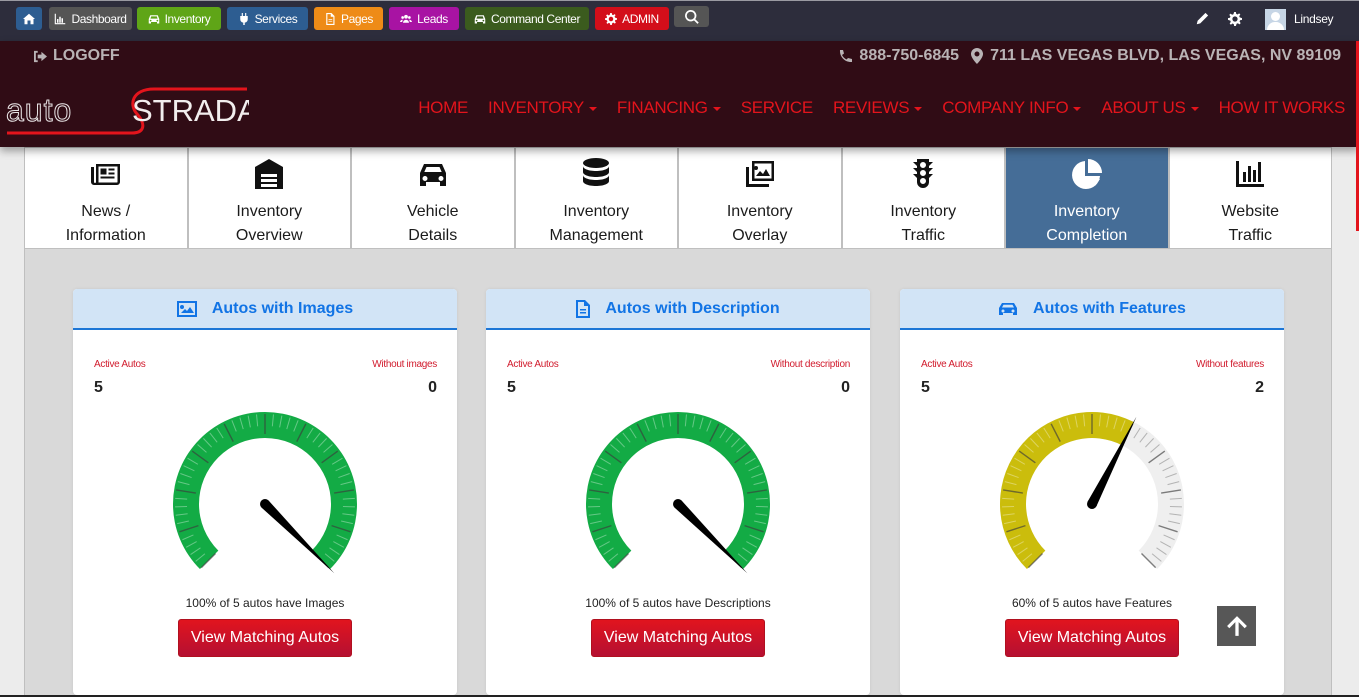  What do you see at coordinates (1202, 19) in the screenshot?
I see `edit-button` at bounding box center [1202, 19].